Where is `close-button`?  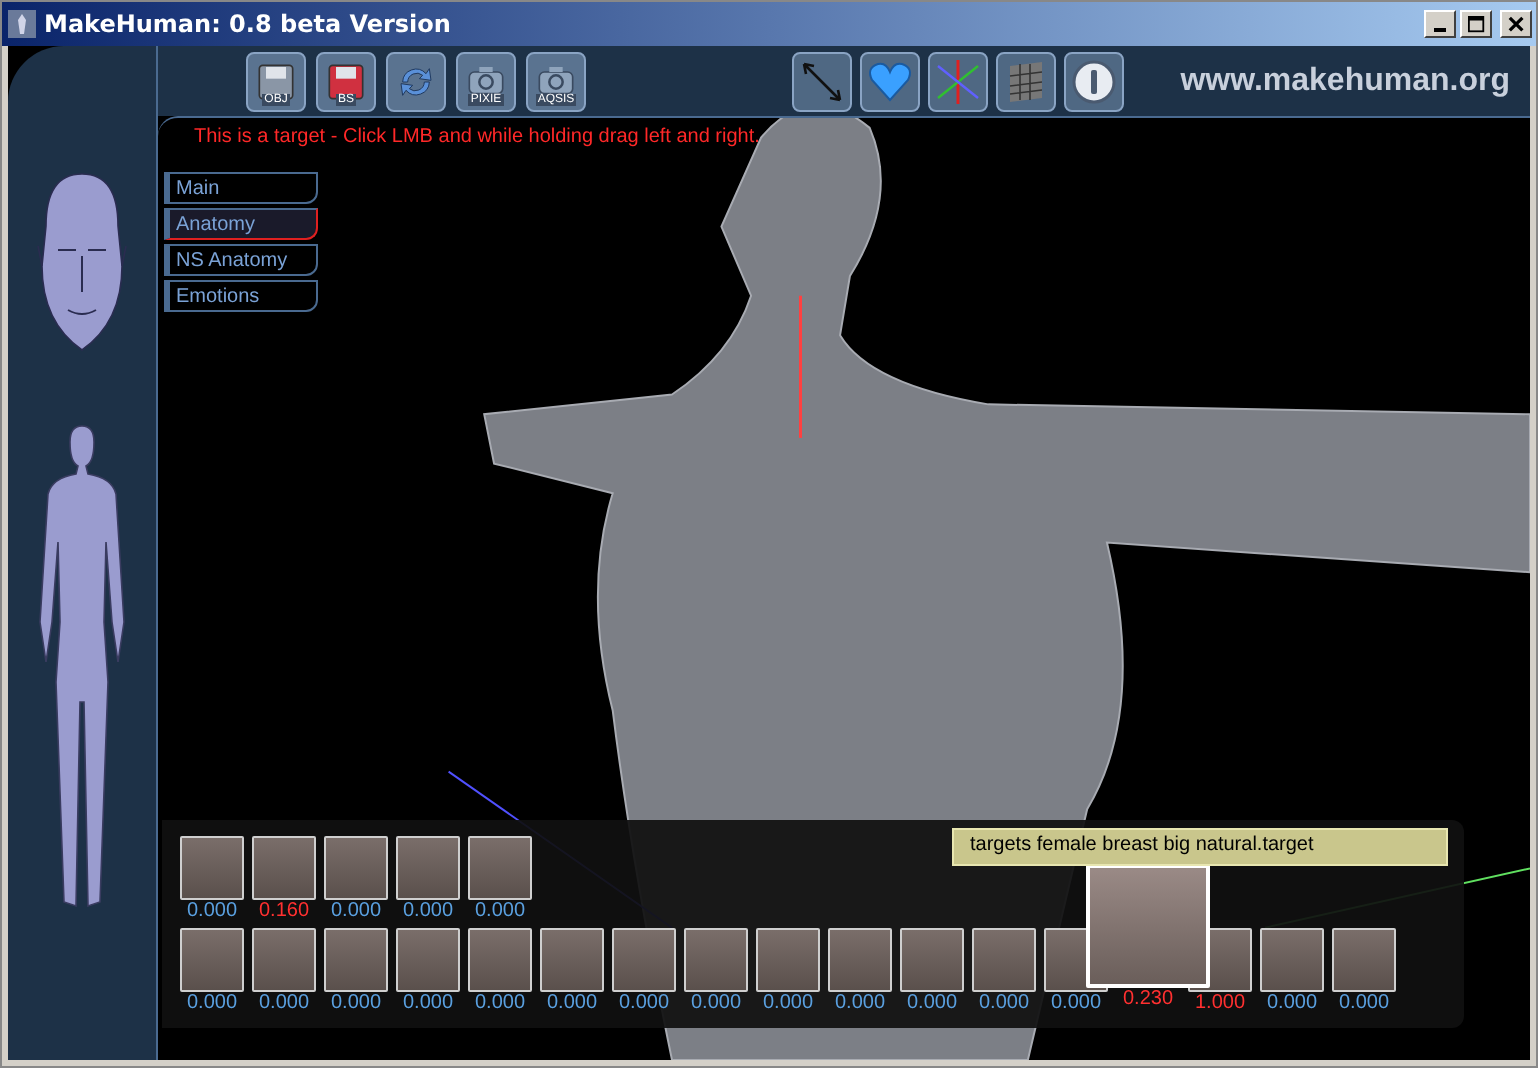
close-button is located at coordinates (1516, 24).